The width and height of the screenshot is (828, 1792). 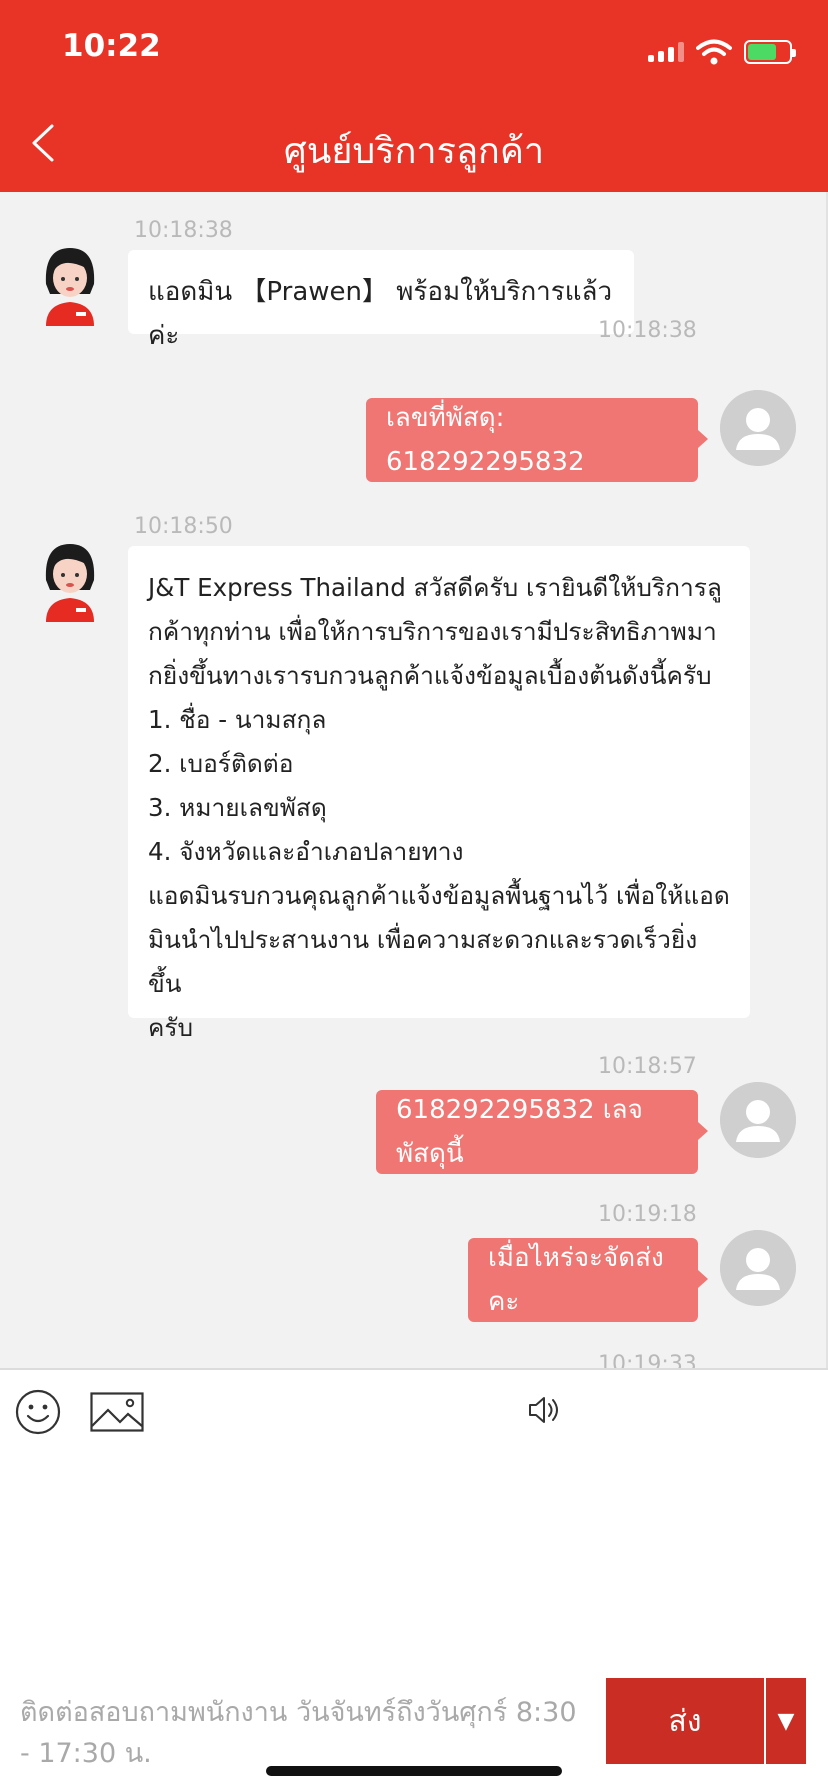 I want to click on user-message: 618292295832 เลจพัสดุนี้, so click(x=542, y=1132).